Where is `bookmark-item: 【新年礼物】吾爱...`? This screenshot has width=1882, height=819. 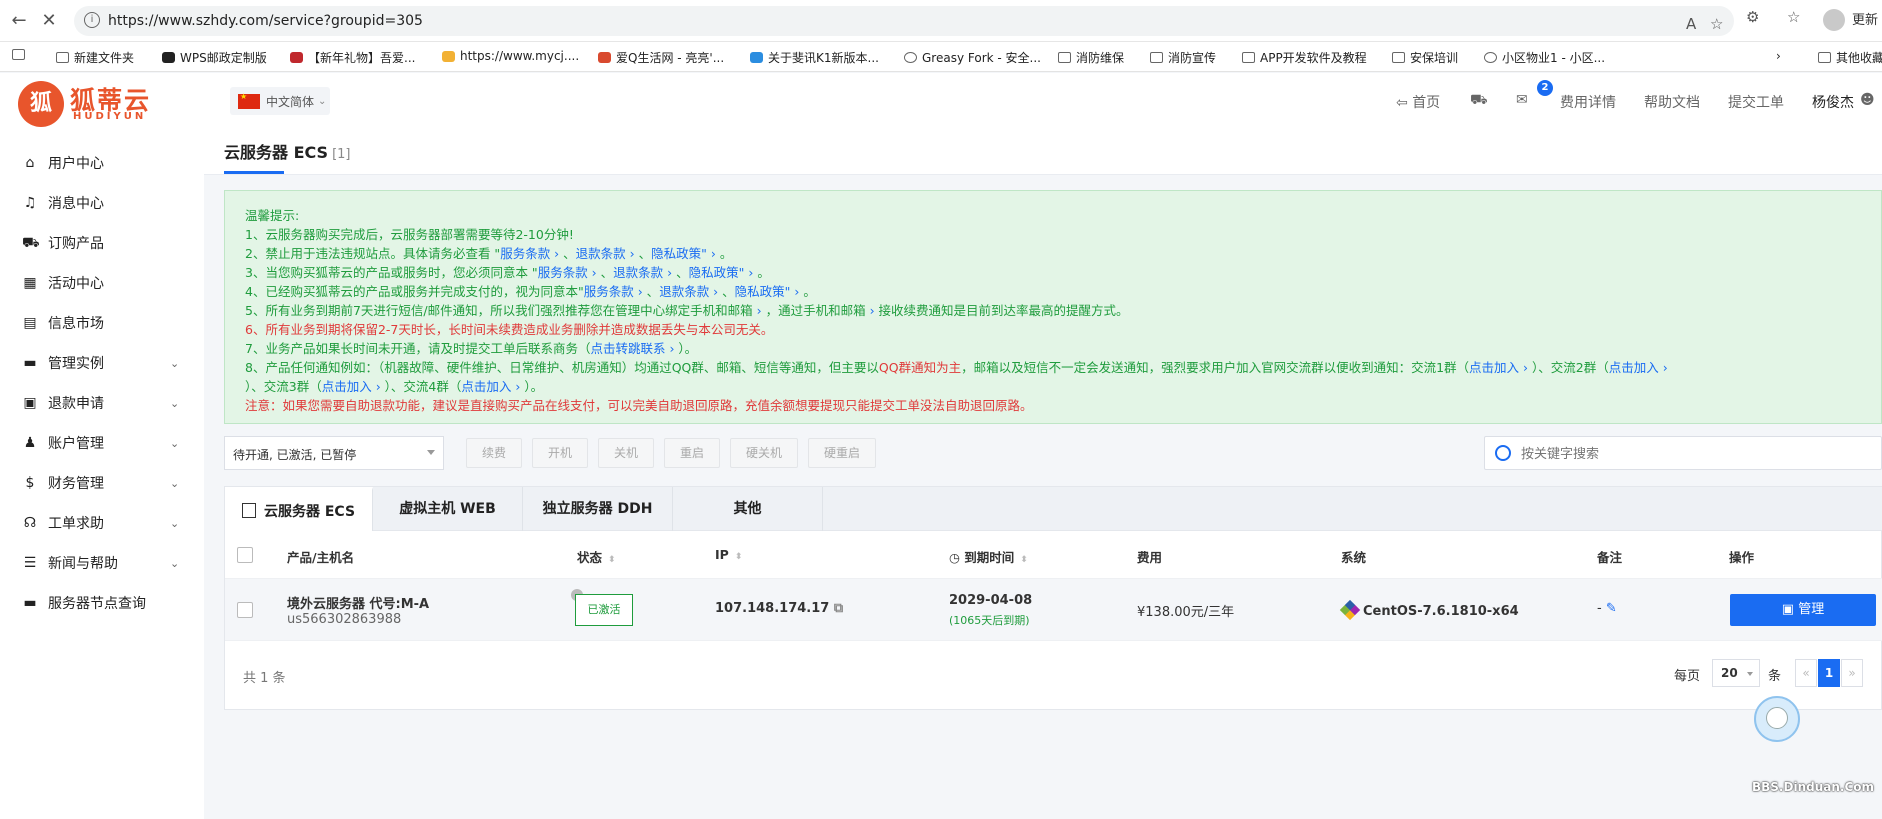 bookmark-item: 【新年礼物】吾爱... is located at coordinates (352, 57).